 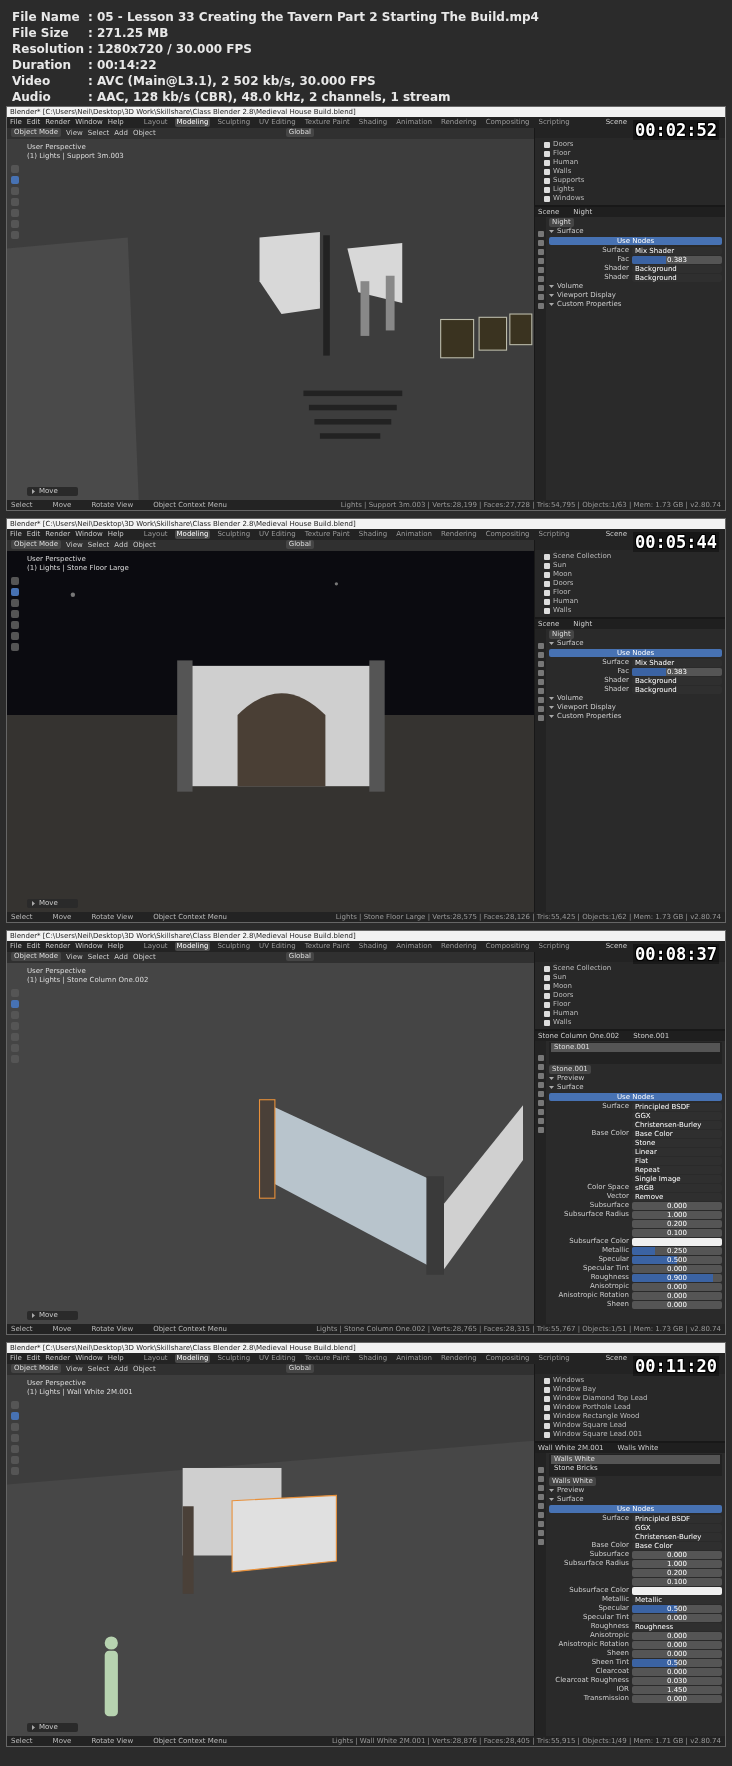 What do you see at coordinates (127, 65) in the screenshot?
I see `info-value: 00:14:22` at bounding box center [127, 65].